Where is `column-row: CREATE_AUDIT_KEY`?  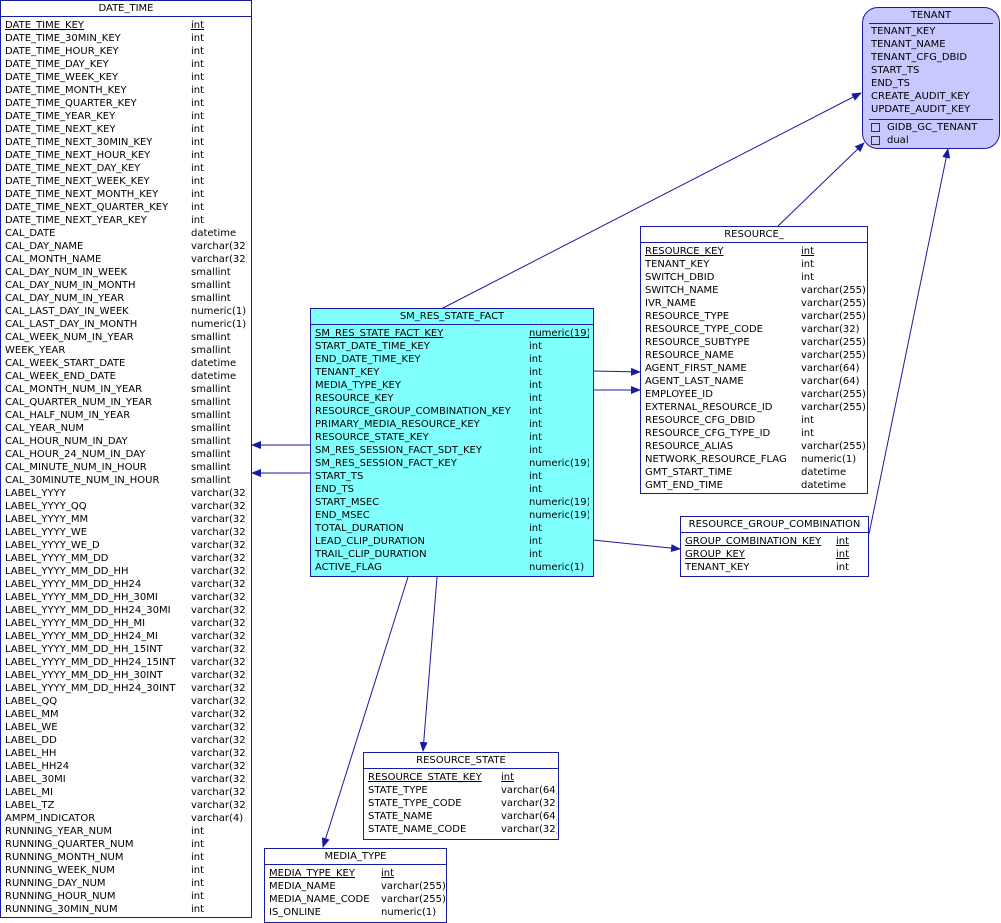 column-row: CREATE_AUDIT_KEY is located at coordinates (931, 96).